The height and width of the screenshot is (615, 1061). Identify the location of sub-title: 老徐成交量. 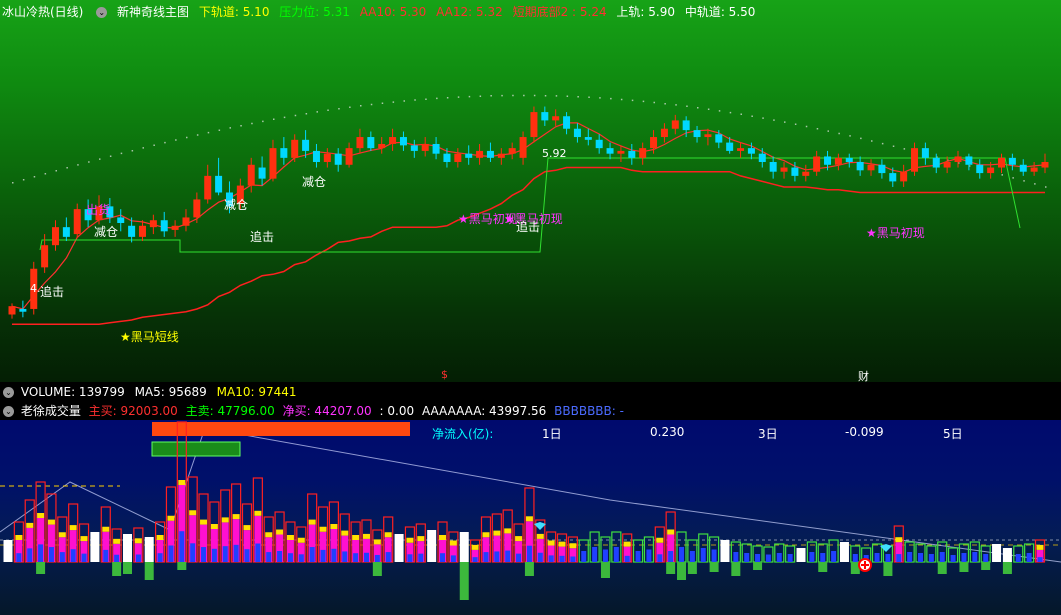
(51, 411).